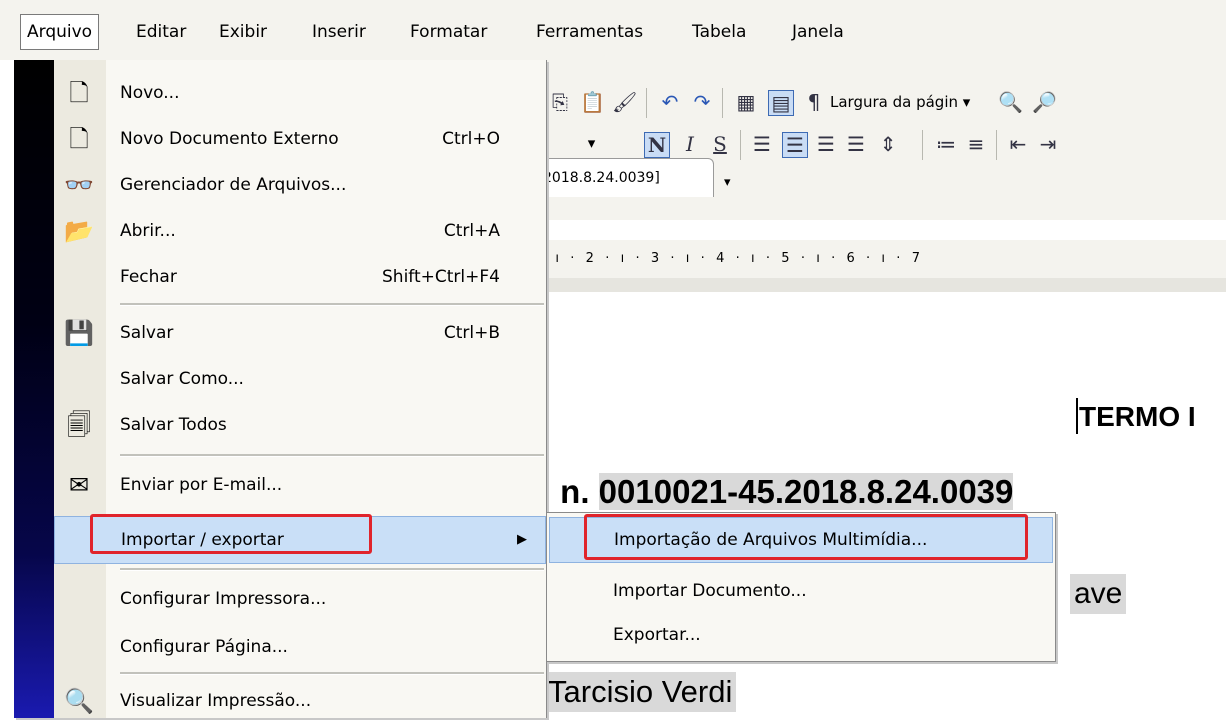 Image resolution: width=1226 pixels, height=724 pixels. I want to click on copy-icon: ⎘, so click(560, 102).